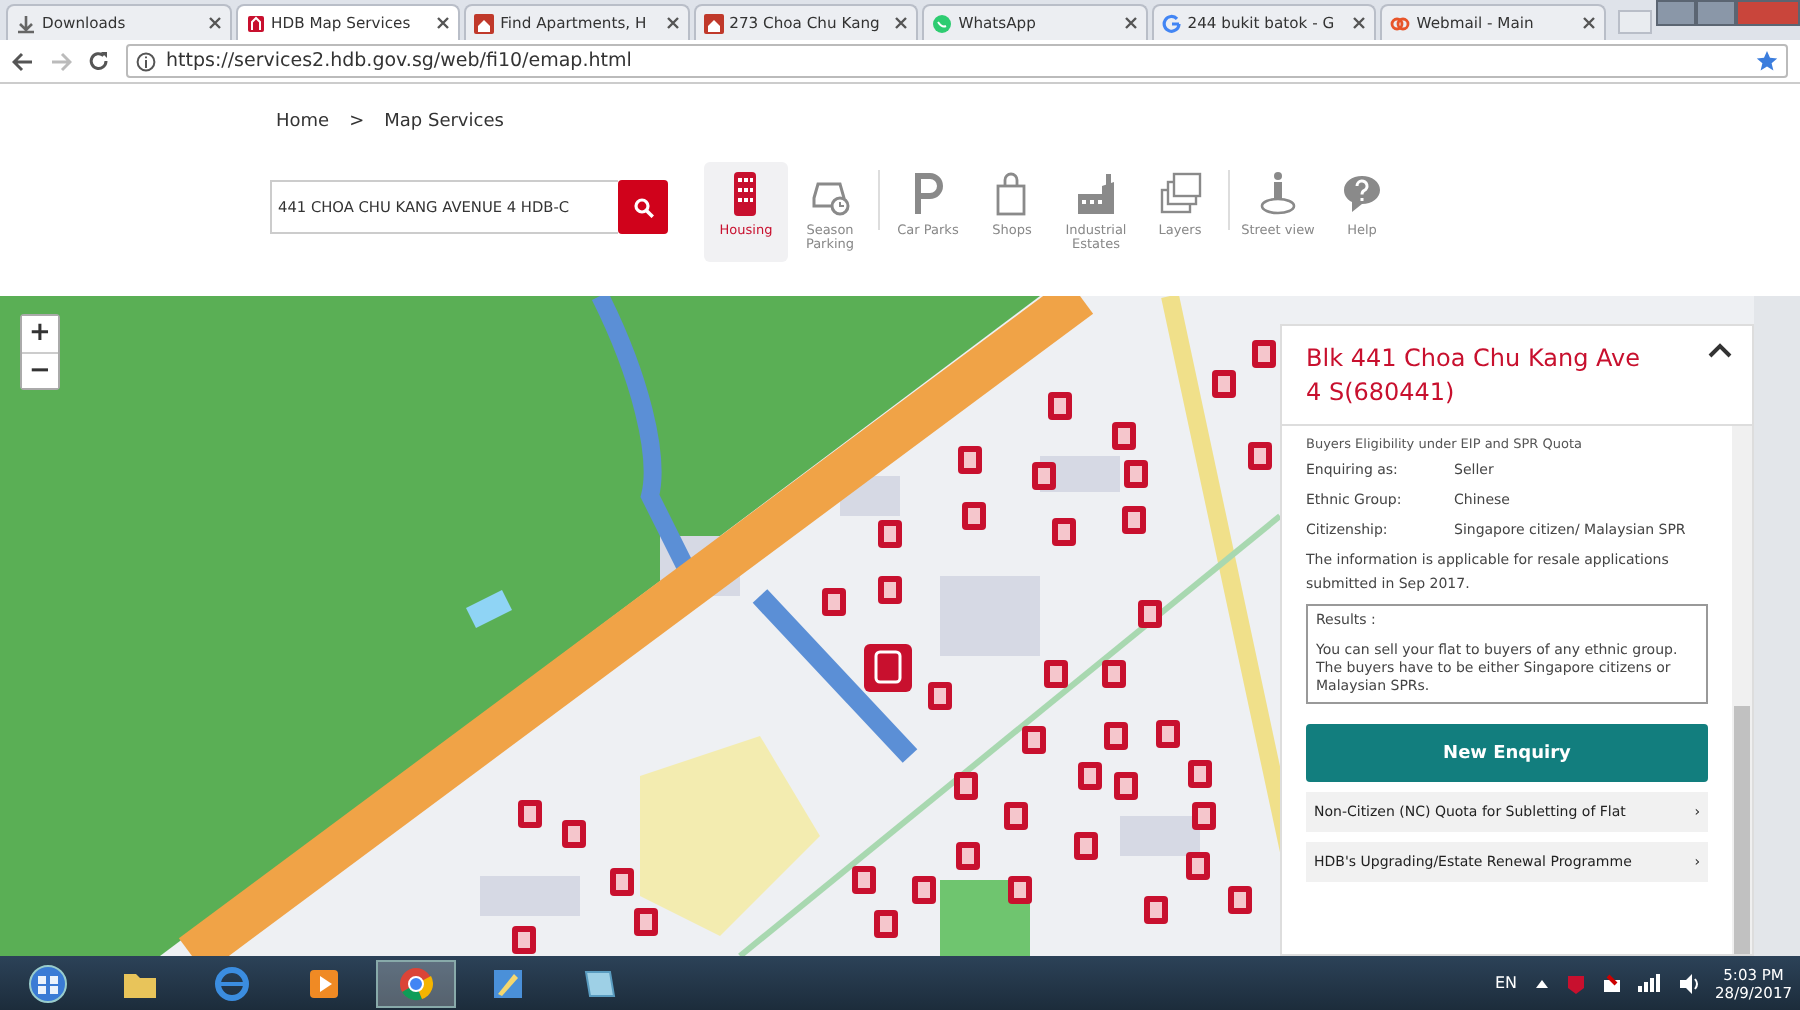  I want to click on link-icon, so click(1400, 23).